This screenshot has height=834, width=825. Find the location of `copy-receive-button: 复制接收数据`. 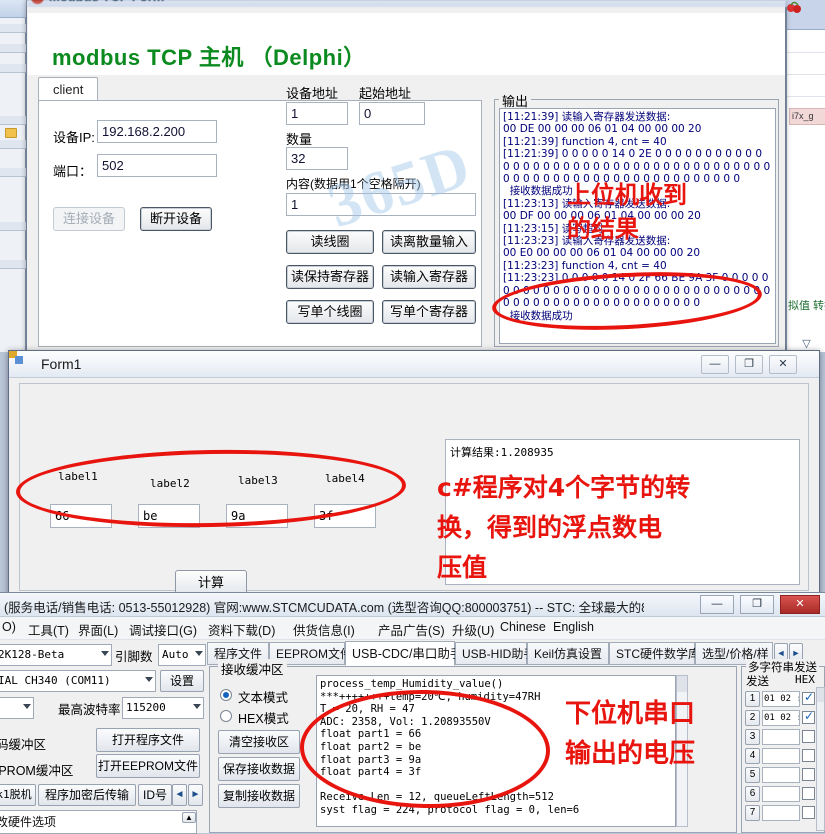

copy-receive-button: 复制接收数据 is located at coordinates (259, 796).